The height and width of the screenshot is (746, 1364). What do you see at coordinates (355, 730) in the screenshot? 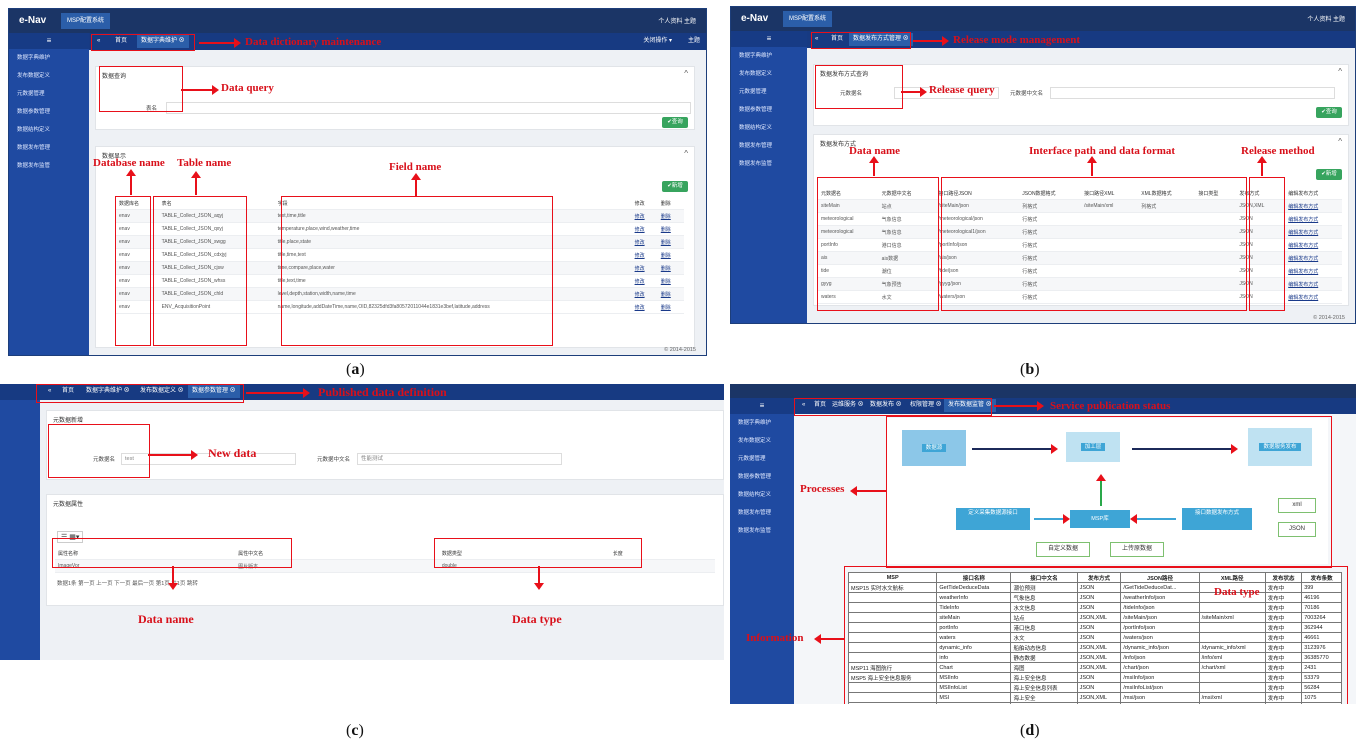
I see `caption-c: (c)` at bounding box center [355, 730].